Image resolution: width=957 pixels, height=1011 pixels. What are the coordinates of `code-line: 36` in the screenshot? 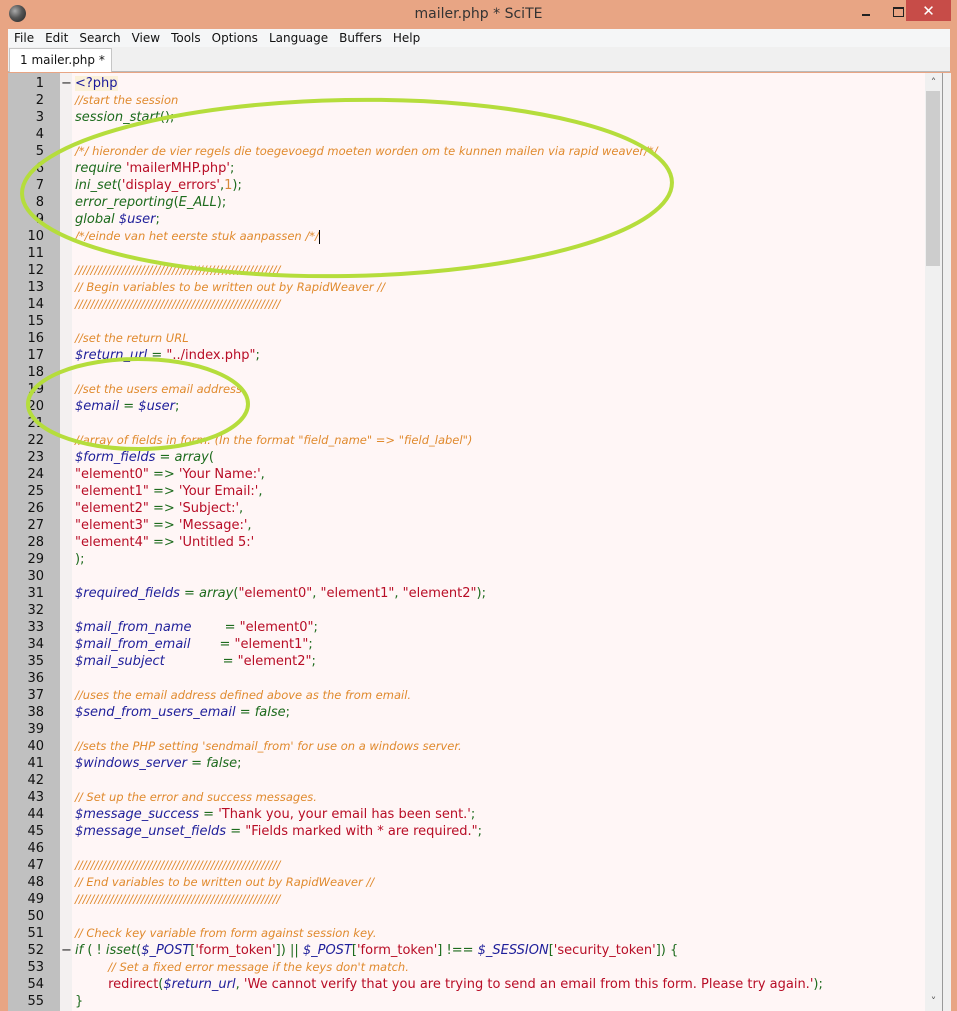 It's located at (466, 678).